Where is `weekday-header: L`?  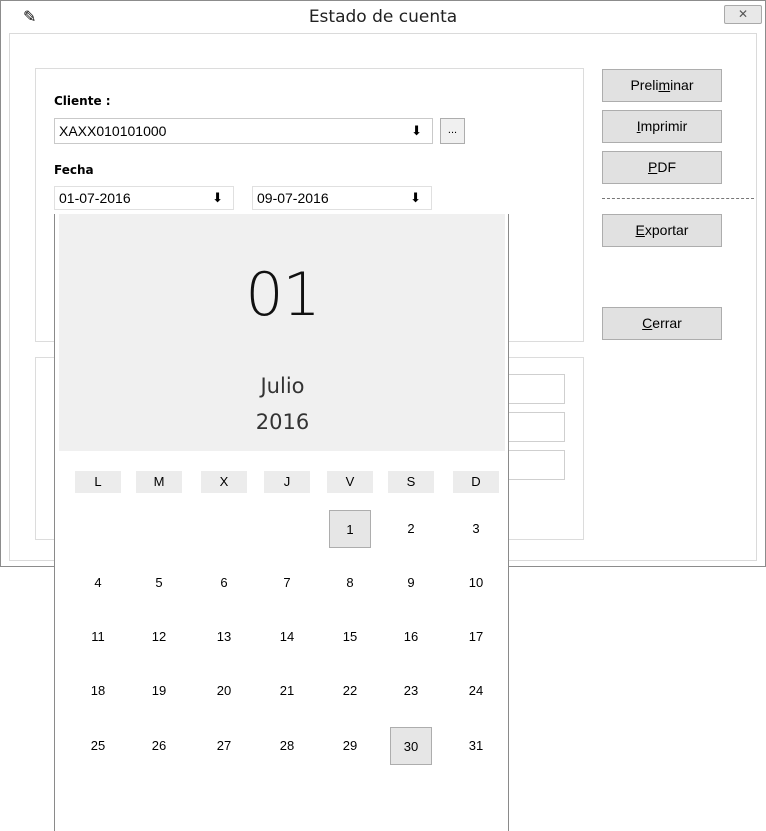 weekday-header: L is located at coordinates (98, 482).